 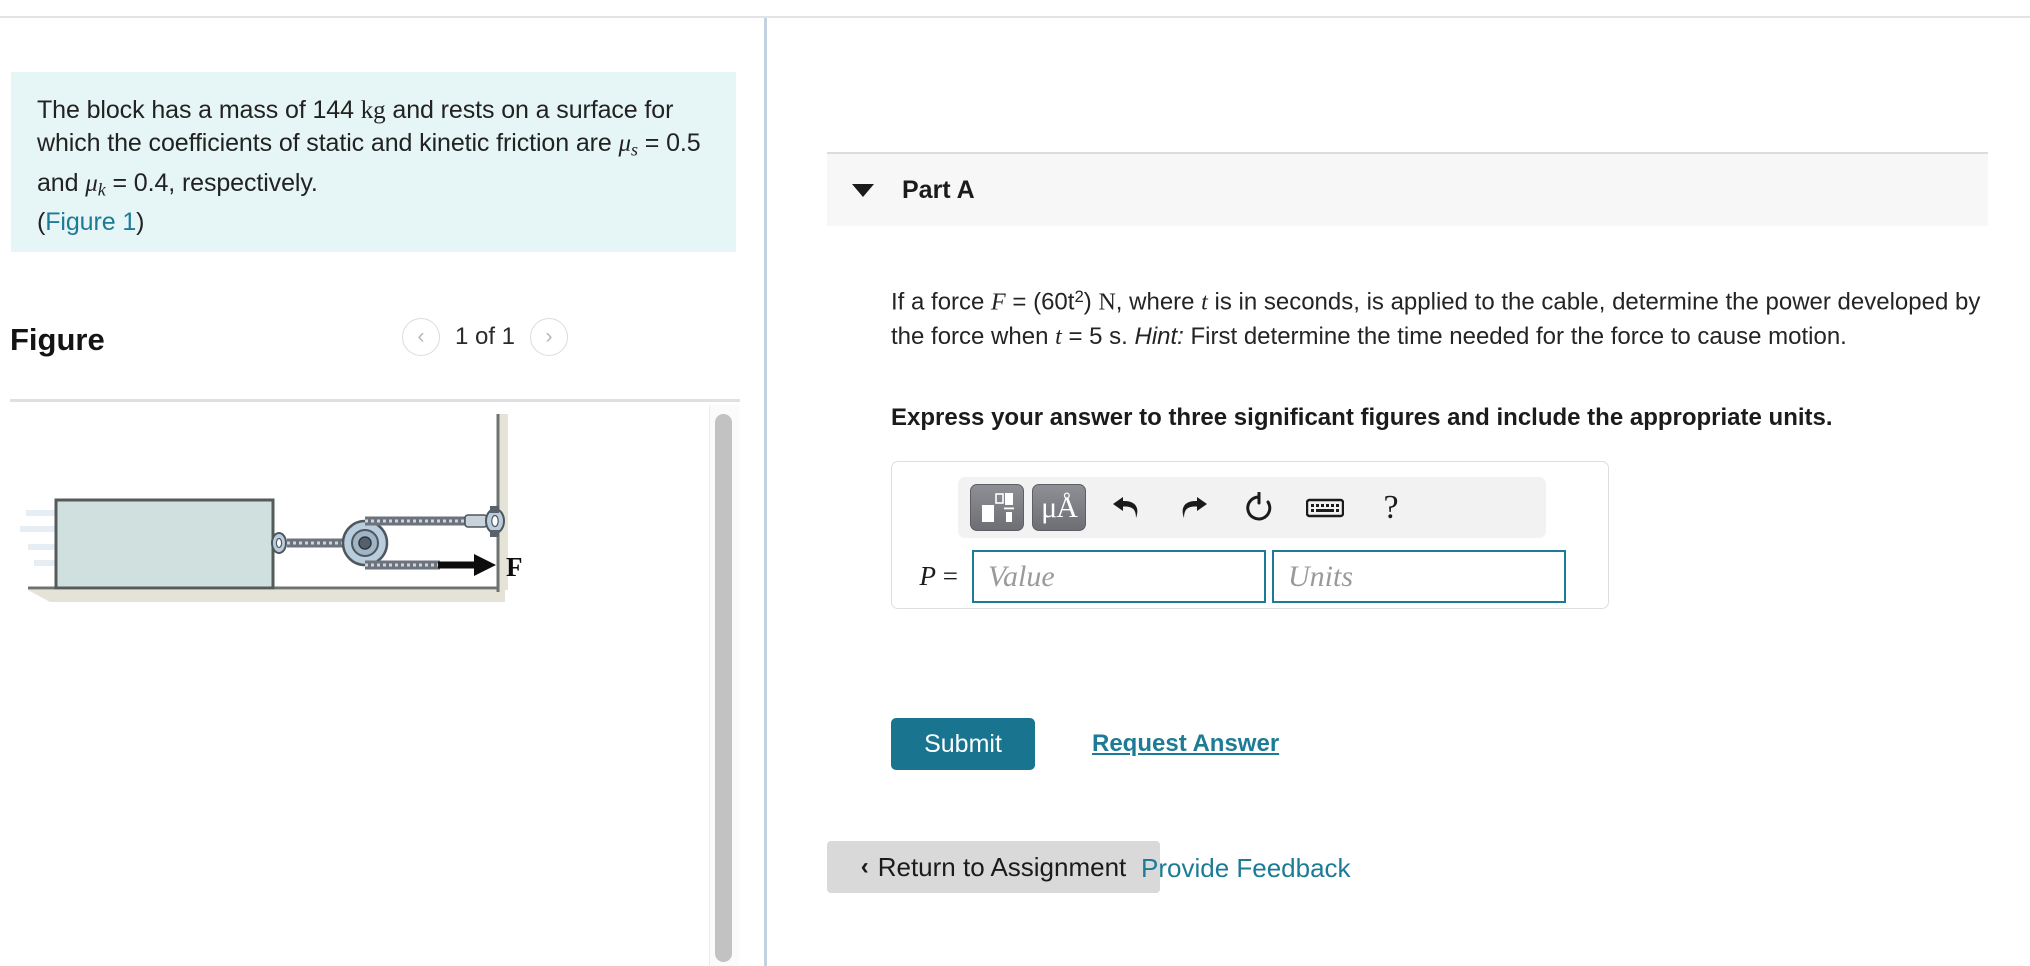 I want to click on mu-s-subscript: s, so click(x=634, y=149).